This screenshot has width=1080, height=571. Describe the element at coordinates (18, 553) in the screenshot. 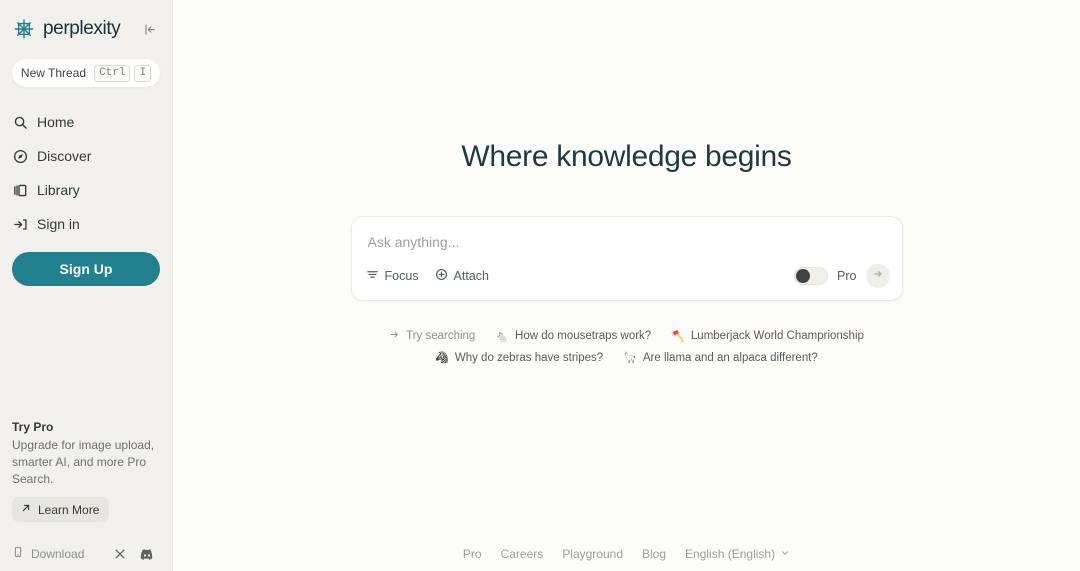

I see `phone-icon` at that location.